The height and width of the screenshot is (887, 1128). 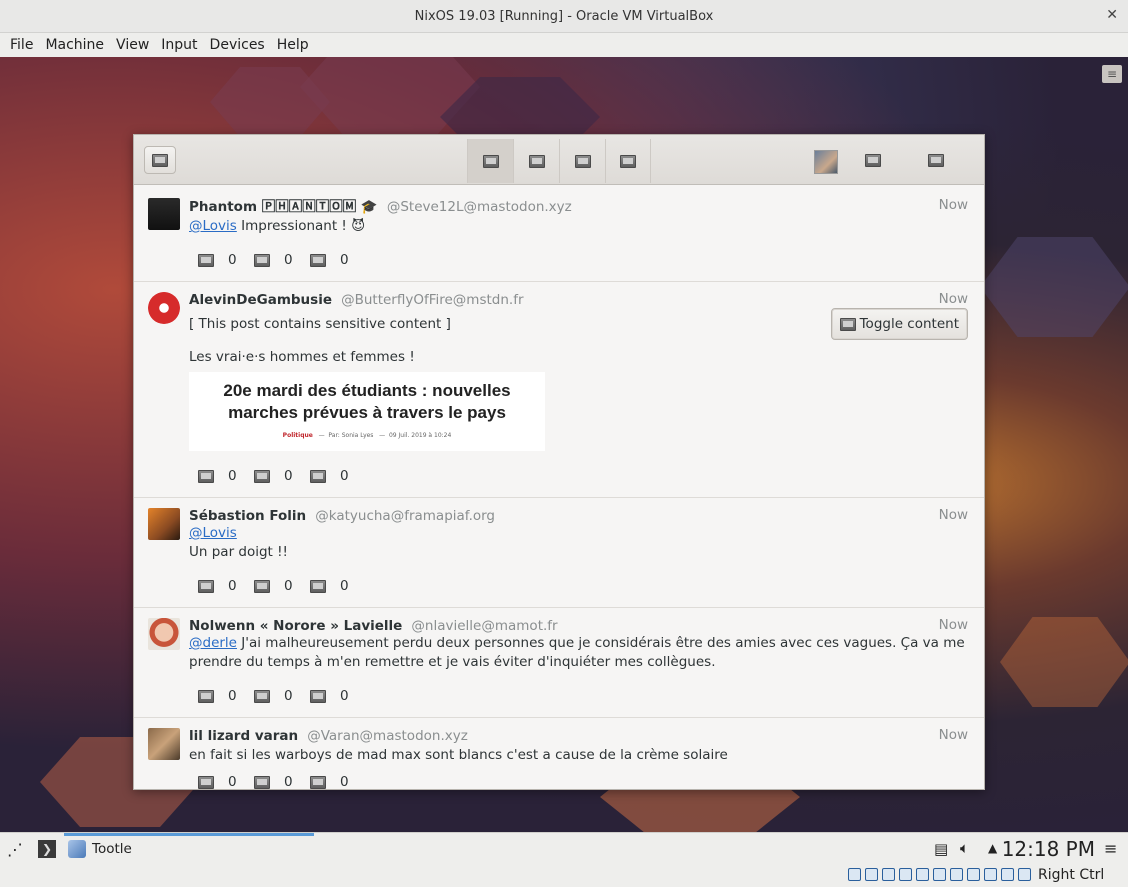 I want to click on launcher-icon: ⋰, so click(x=15, y=849).